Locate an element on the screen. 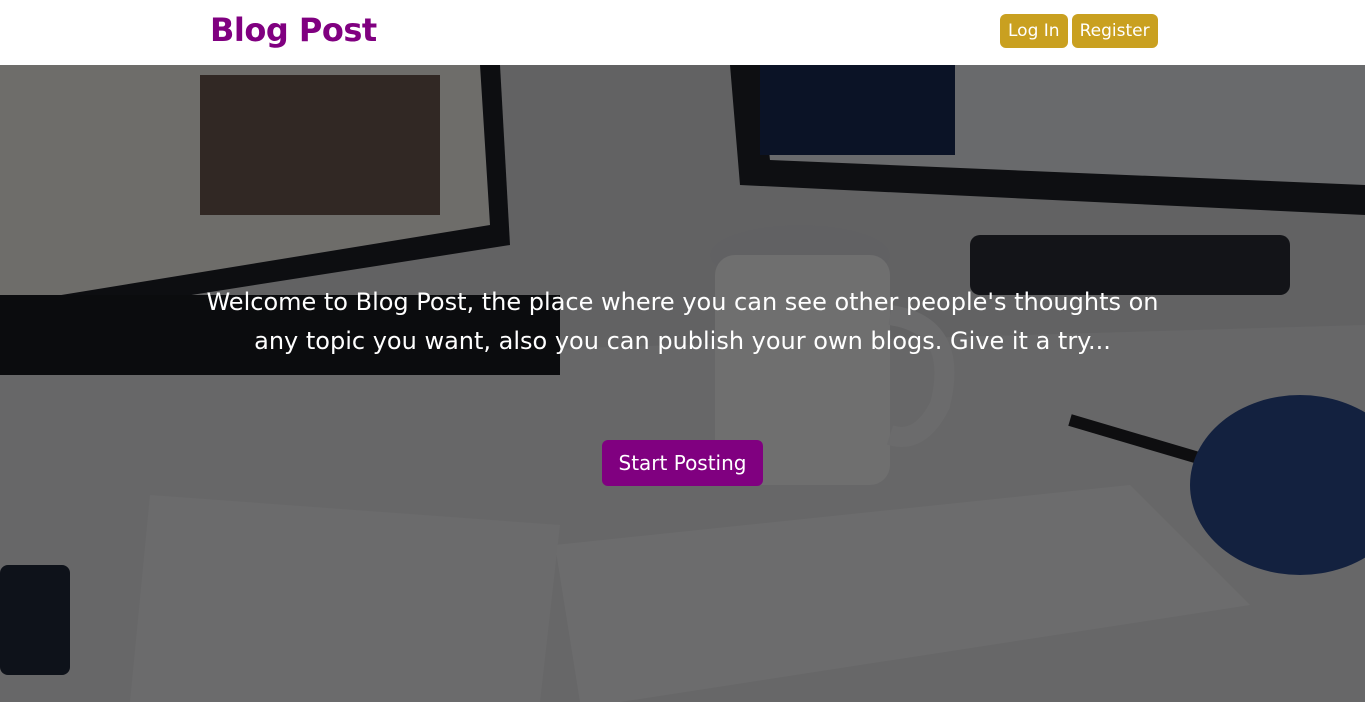  navbar: Blog Post Log In Register is located at coordinates (682, 32).